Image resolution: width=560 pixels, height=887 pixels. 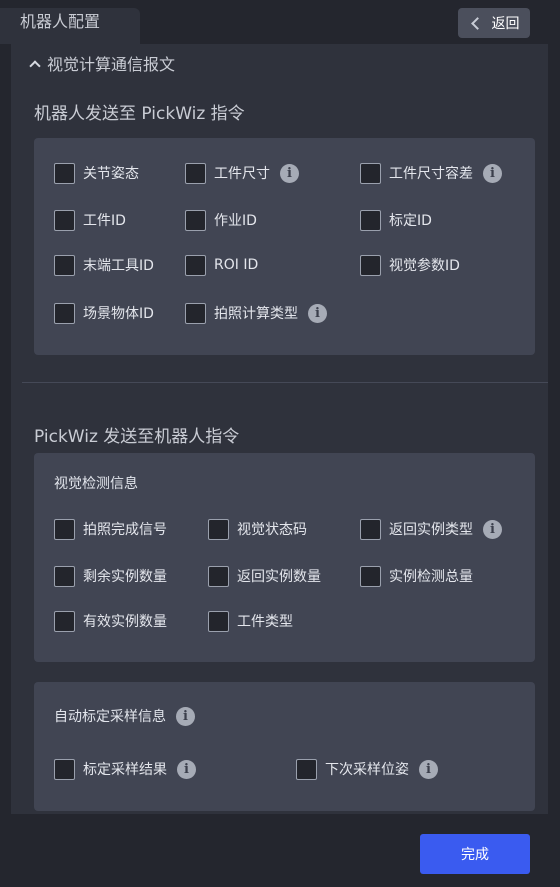 What do you see at coordinates (272, 530) in the screenshot?
I see `checkbox-label: 视觉状态码` at bounding box center [272, 530].